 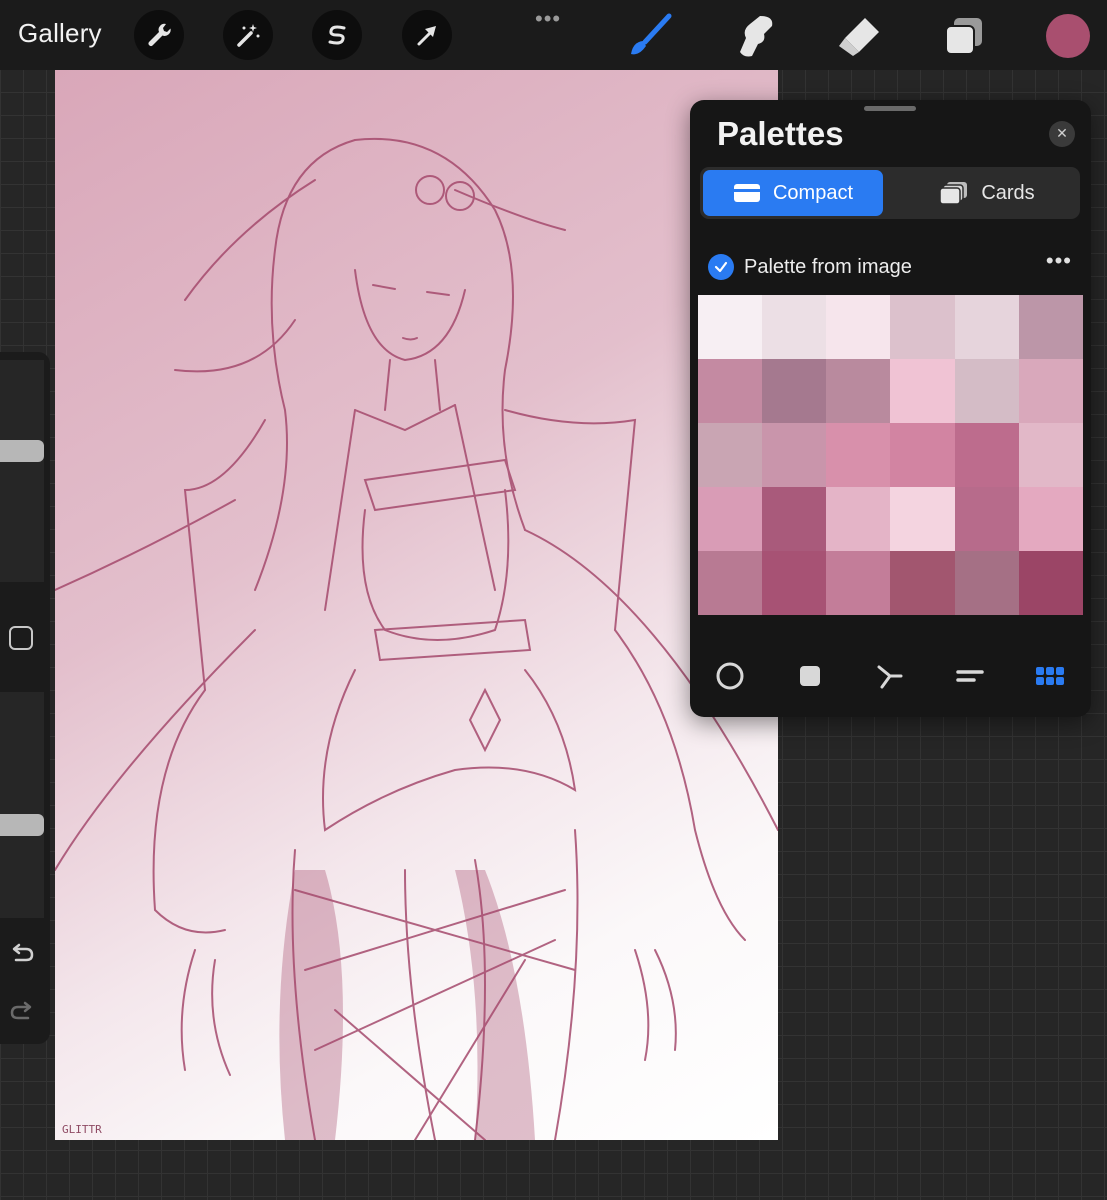 I want to click on harmony-icon, so click(x=890, y=676).